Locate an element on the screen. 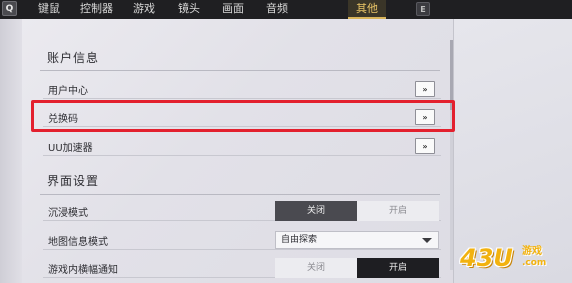 This screenshot has width=572, height=283. site-watermark-logo: 43U 游戏 .com is located at coordinates (515, 260).